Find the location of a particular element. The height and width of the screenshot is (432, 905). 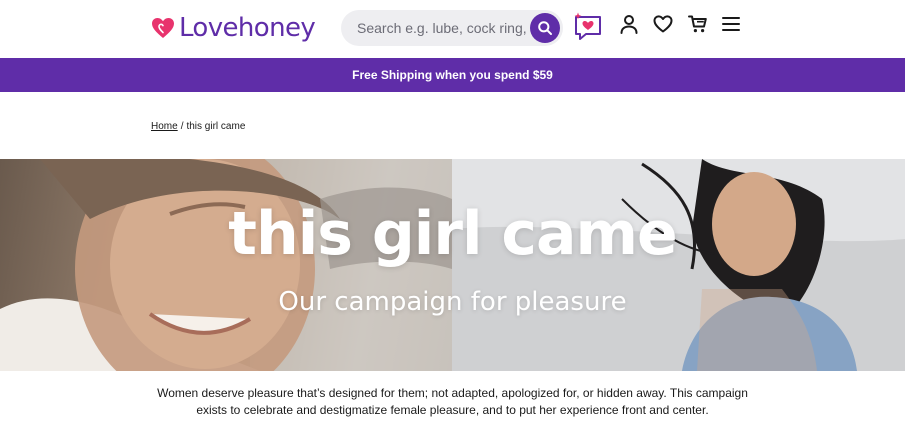

search-icon is located at coordinates (545, 28).